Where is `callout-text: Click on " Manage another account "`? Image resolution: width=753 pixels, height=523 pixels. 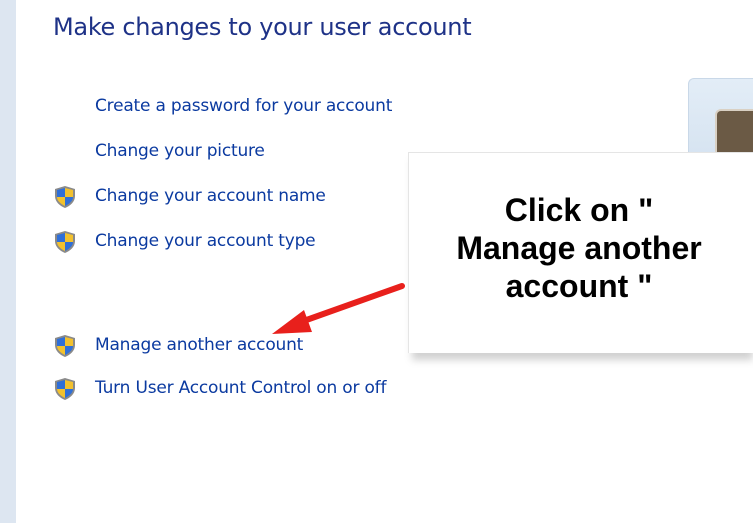 callout-text: Click on " Manage another account " is located at coordinates (579, 248).